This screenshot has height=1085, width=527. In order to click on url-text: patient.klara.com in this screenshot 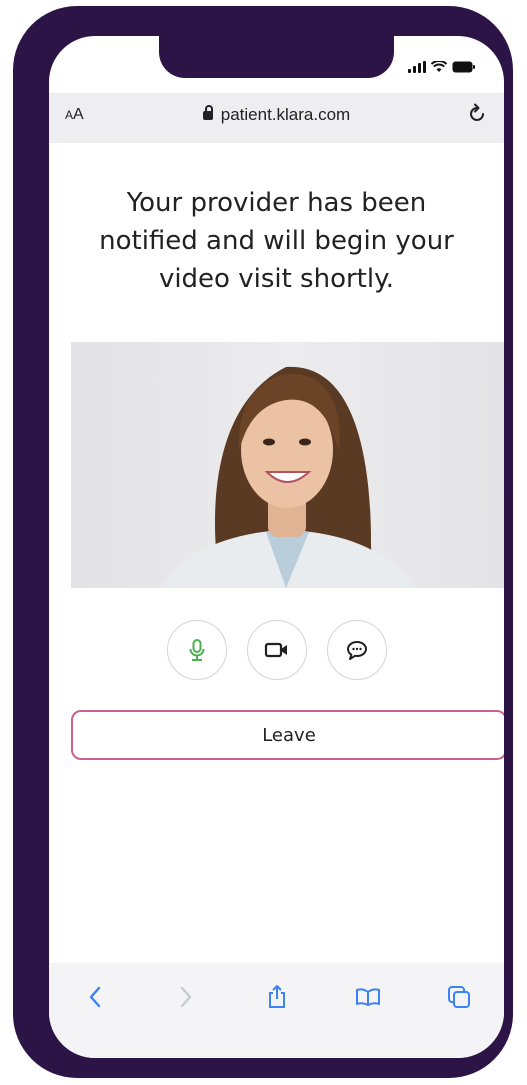, I will do `click(285, 114)`.